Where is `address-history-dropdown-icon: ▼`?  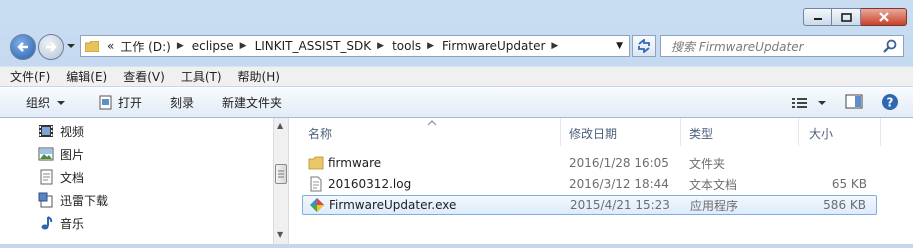
address-history-dropdown-icon: ▼ is located at coordinates (619, 46).